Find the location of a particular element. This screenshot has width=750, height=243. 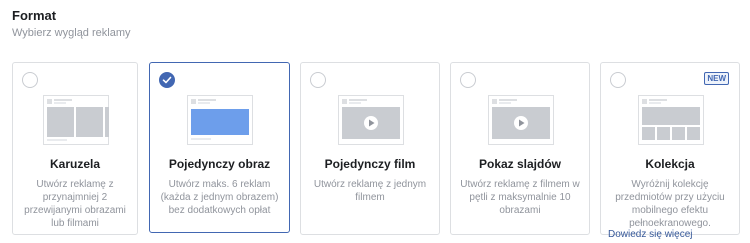

card-title: Pojedynczy obraz is located at coordinates (219, 164).